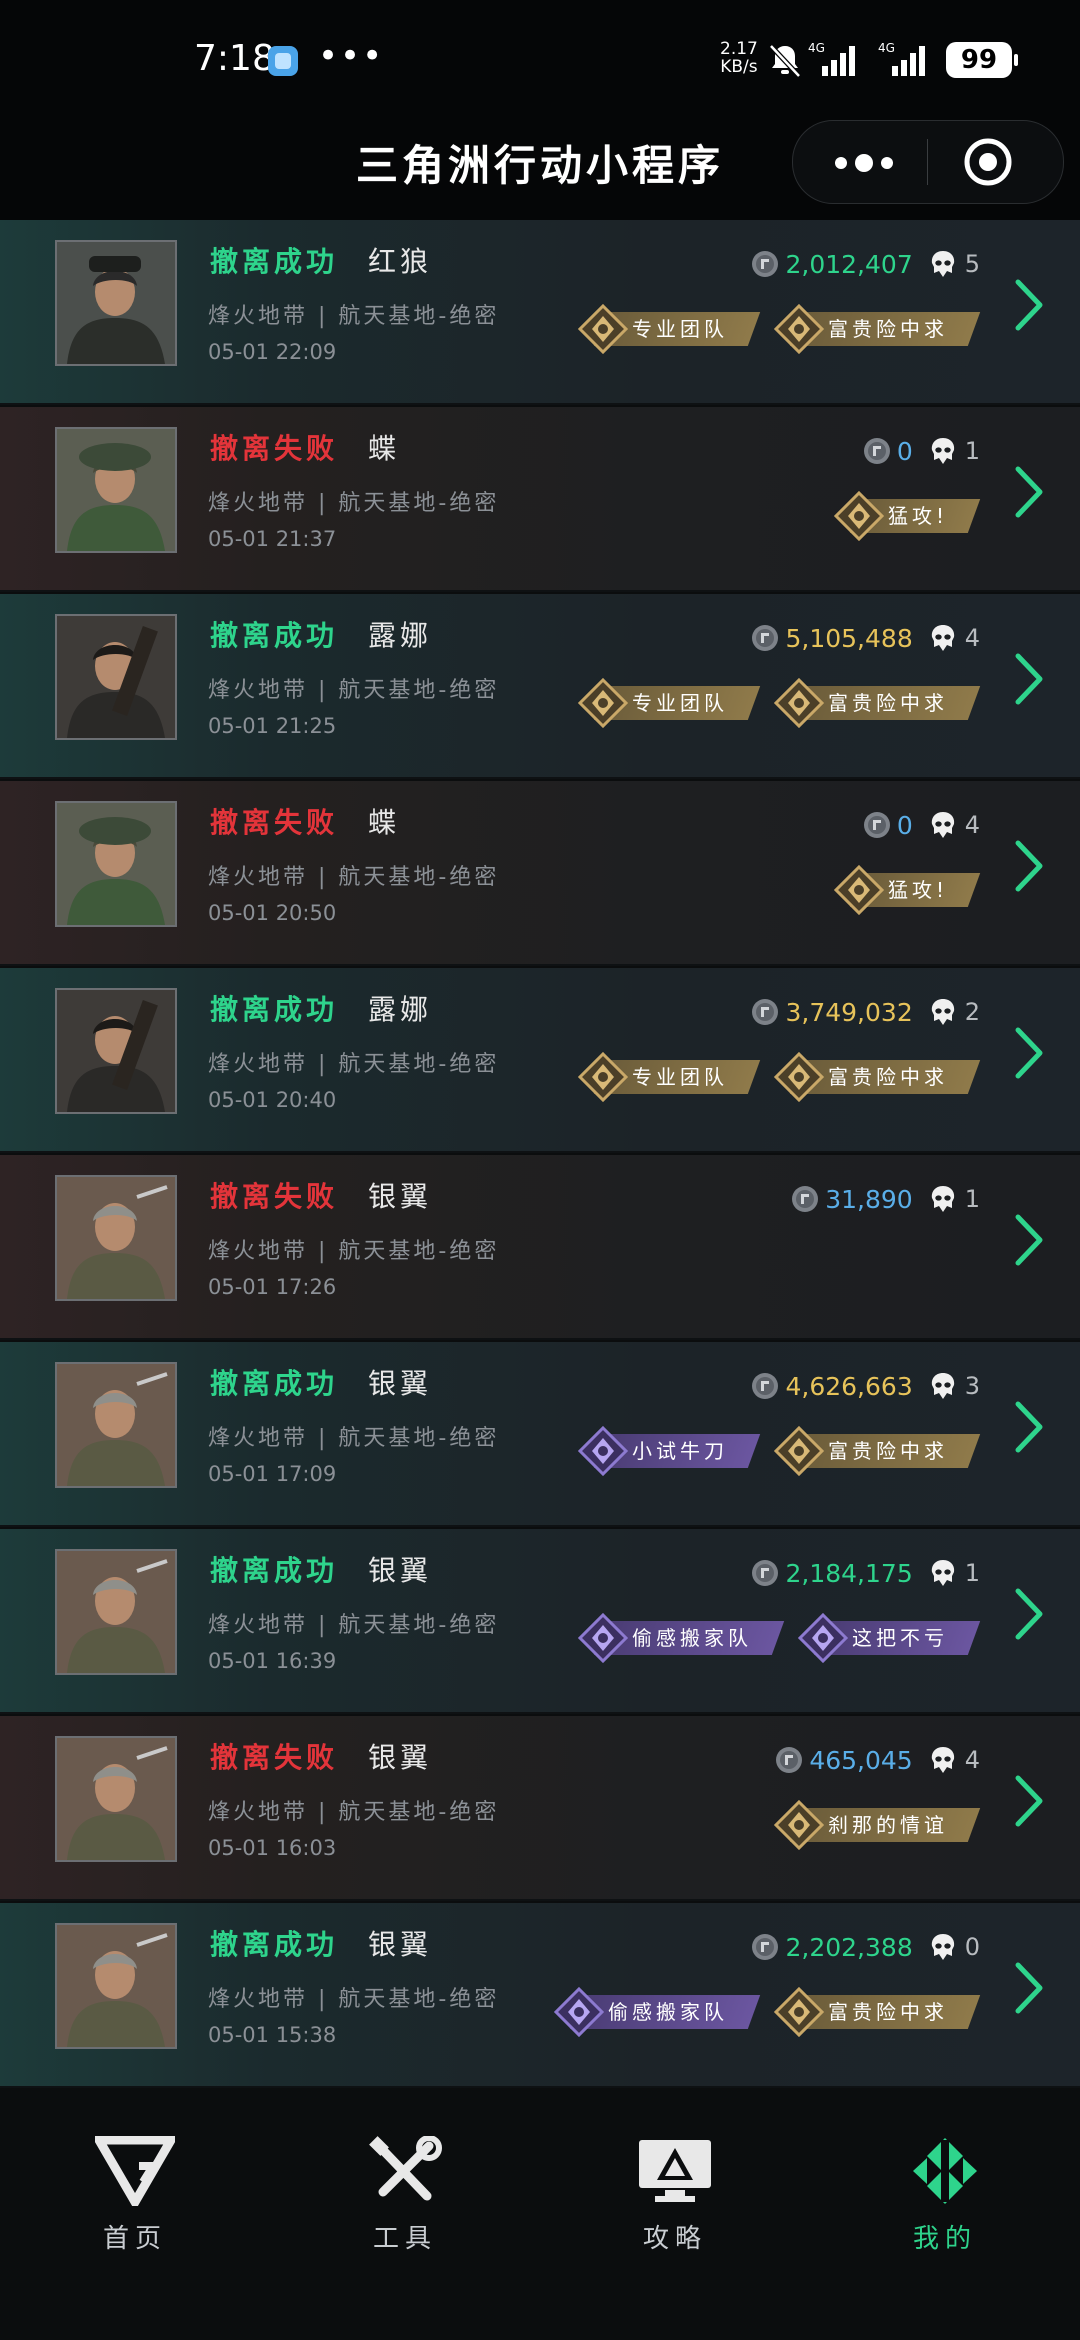 The width and height of the screenshot is (1080, 2340). Describe the element at coordinates (831, 58) in the screenshot. I see `signal-strength-icon: 4G` at that location.